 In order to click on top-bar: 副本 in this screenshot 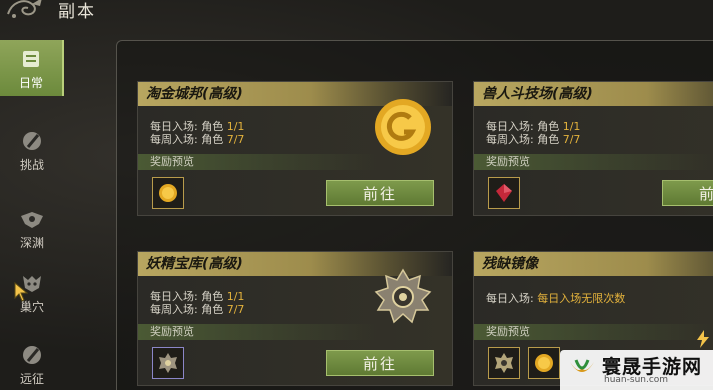, I will do `click(356, 11)`.